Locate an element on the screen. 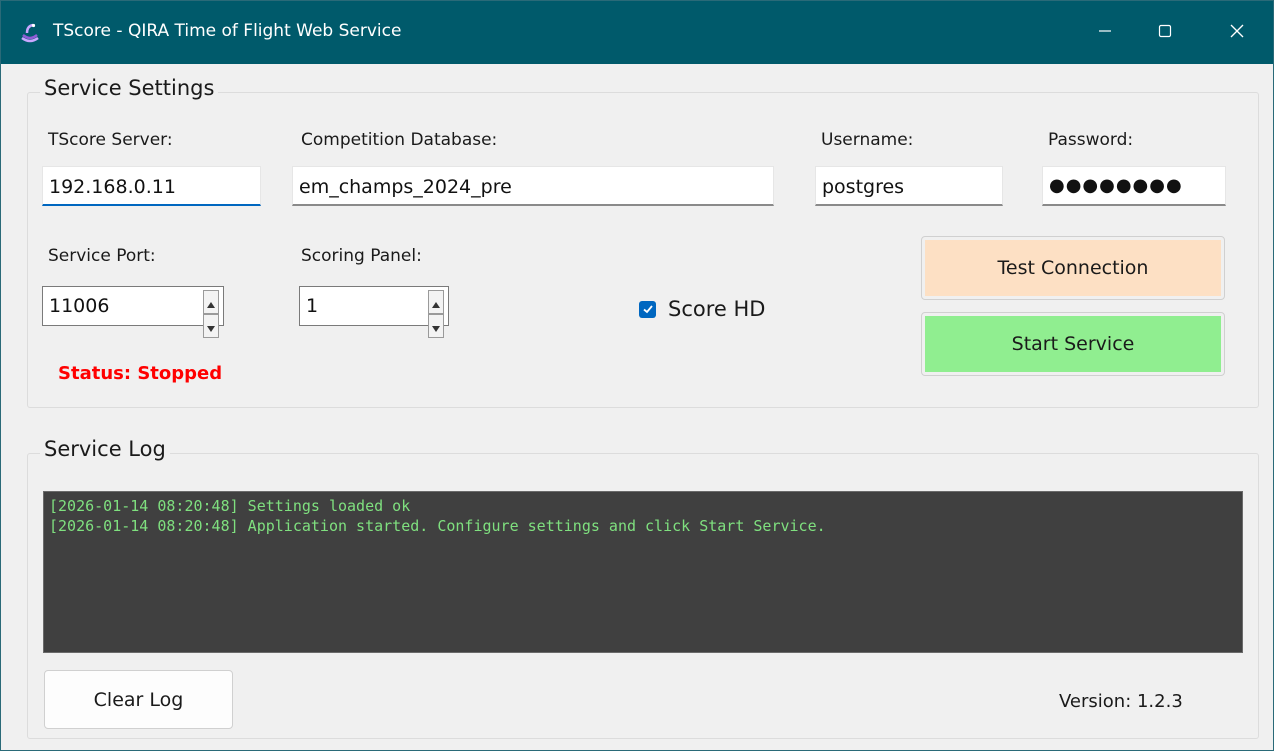 This screenshot has height=751, width=1274. version-label: Version: 1.2.3 is located at coordinates (1121, 701).